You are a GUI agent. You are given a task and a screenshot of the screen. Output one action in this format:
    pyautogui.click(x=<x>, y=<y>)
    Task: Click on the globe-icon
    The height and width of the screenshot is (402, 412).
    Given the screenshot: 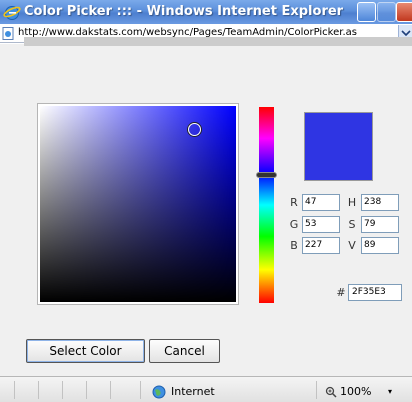 What is the action you would take?
    pyautogui.click(x=159, y=392)
    